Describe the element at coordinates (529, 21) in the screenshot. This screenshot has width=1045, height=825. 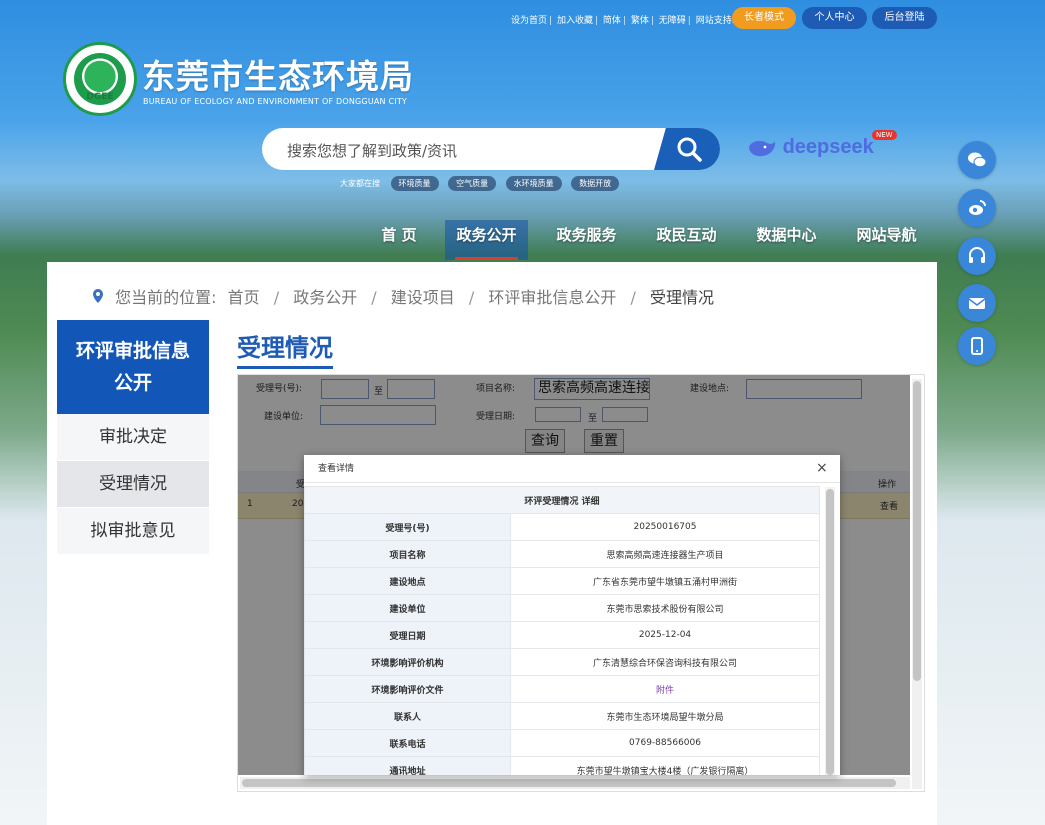
I see `set-home-link: 设为首页` at that location.